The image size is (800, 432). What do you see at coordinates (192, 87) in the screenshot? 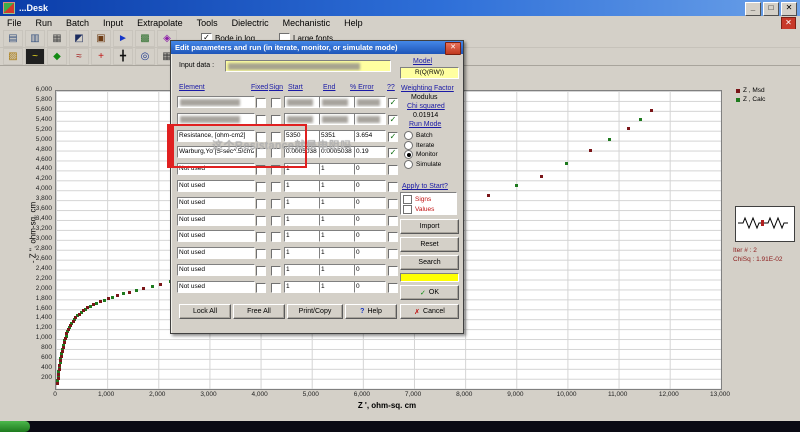
I see `header-element: Element` at bounding box center [192, 87].